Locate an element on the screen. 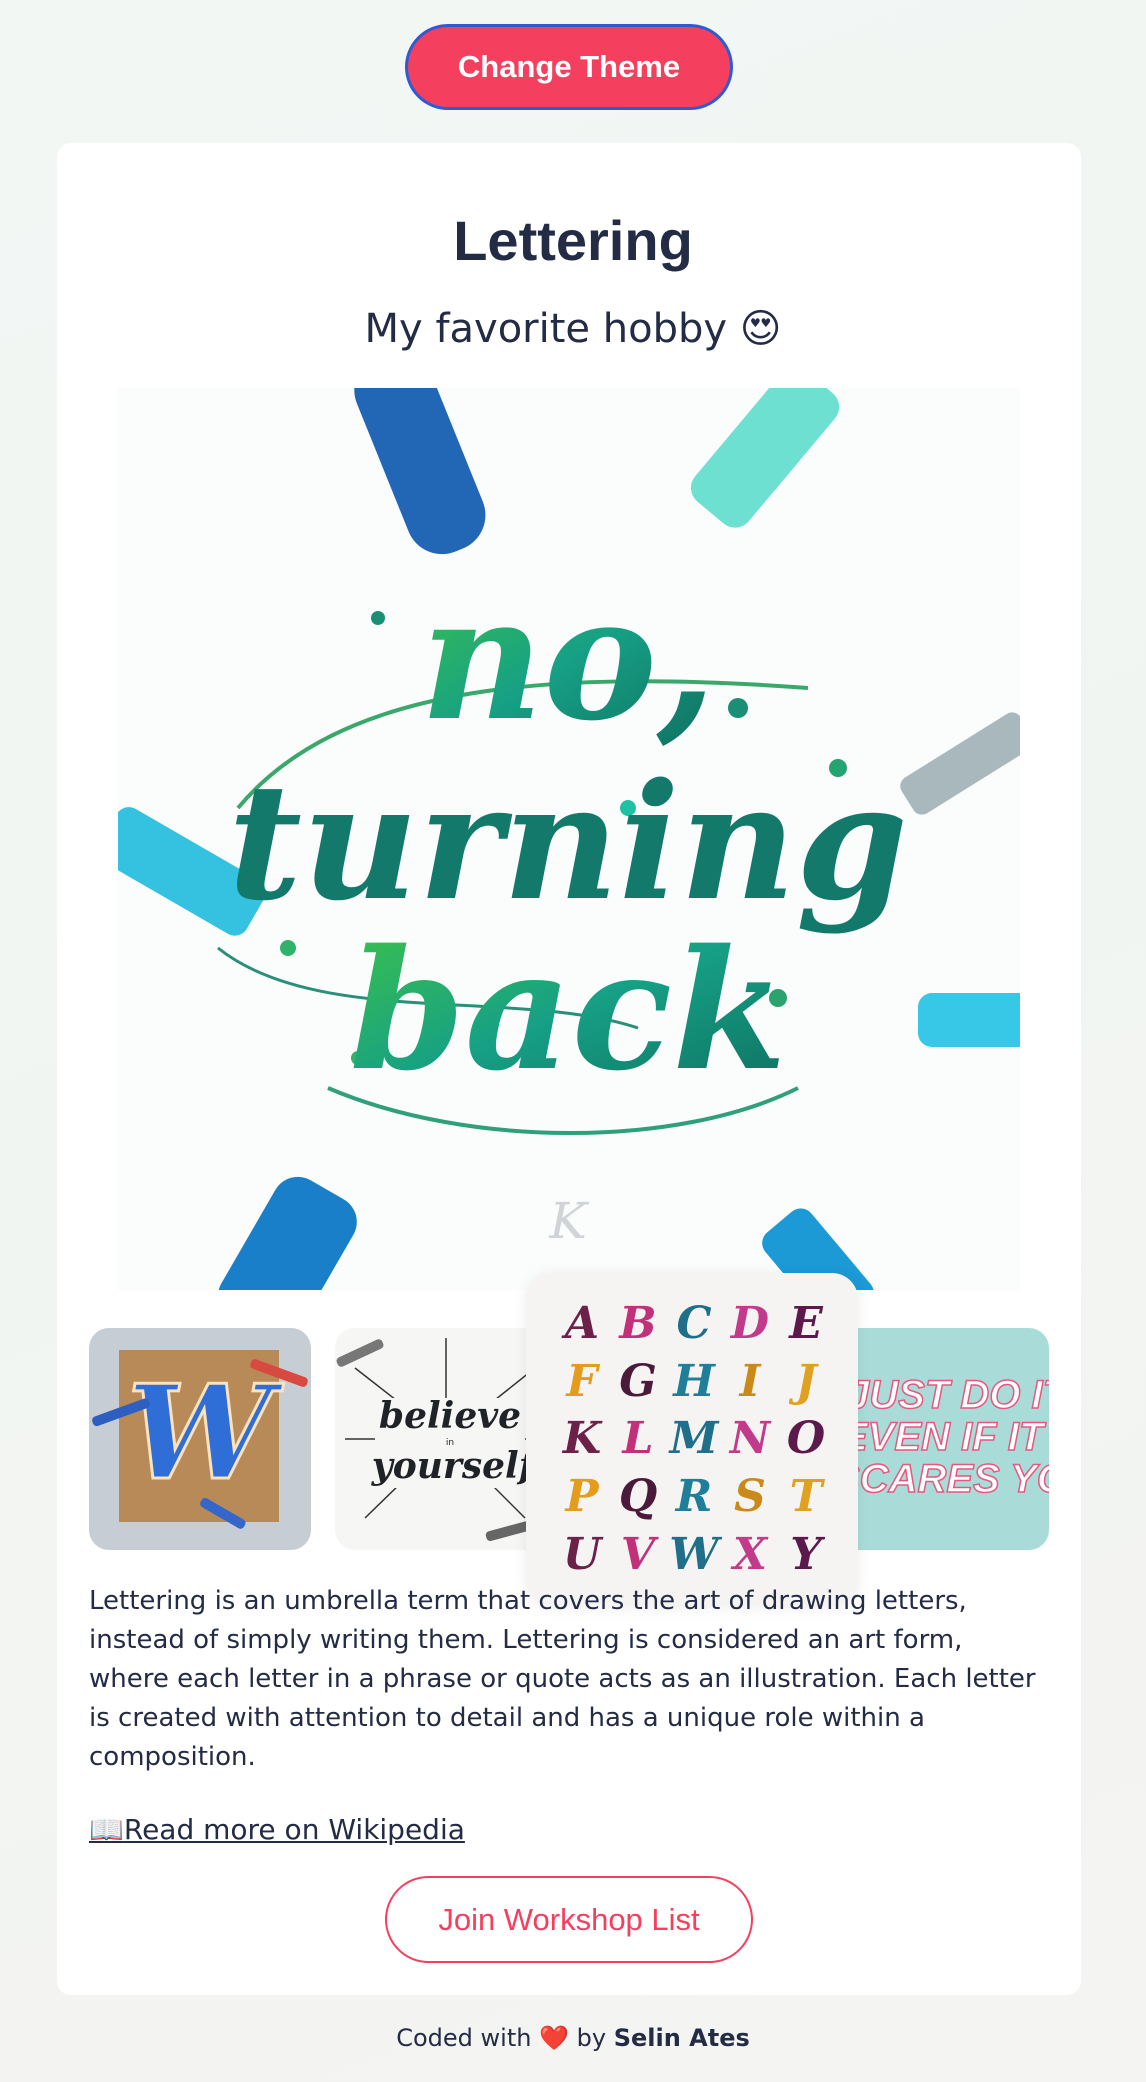 Image resolution: width=1146 pixels, height=2082 pixels. believe-line-3: yourself is located at coordinates (455, 1466).